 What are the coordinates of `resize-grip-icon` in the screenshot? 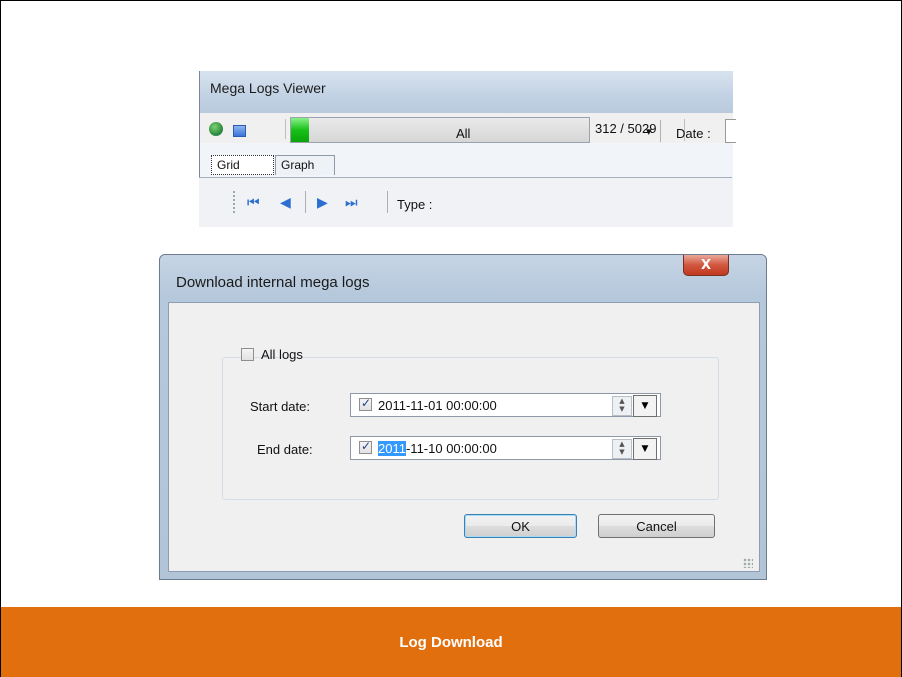 It's located at (748, 563).